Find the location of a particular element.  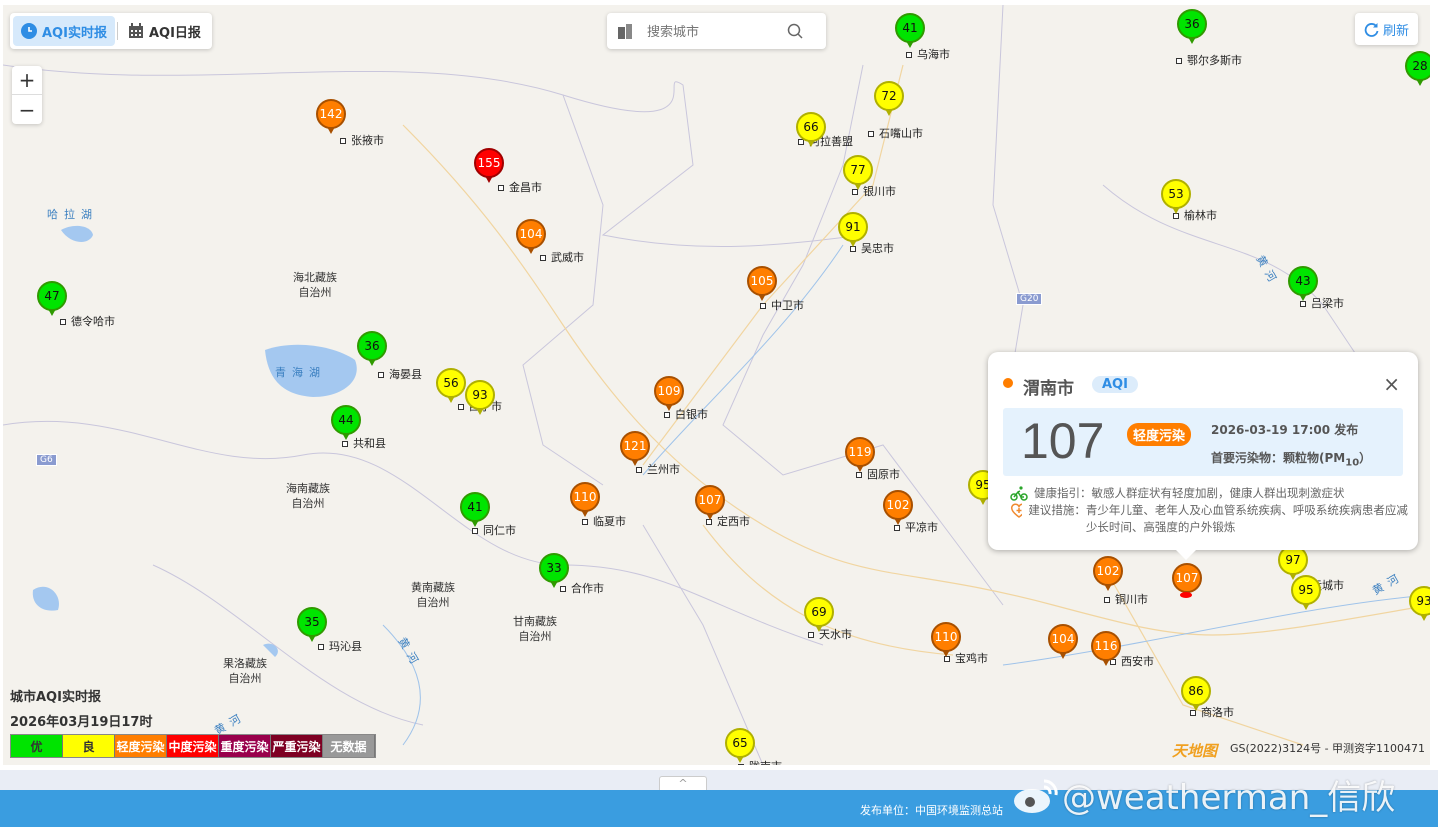

region-label: 海南藏族 自治州 is located at coordinates (308, 496).